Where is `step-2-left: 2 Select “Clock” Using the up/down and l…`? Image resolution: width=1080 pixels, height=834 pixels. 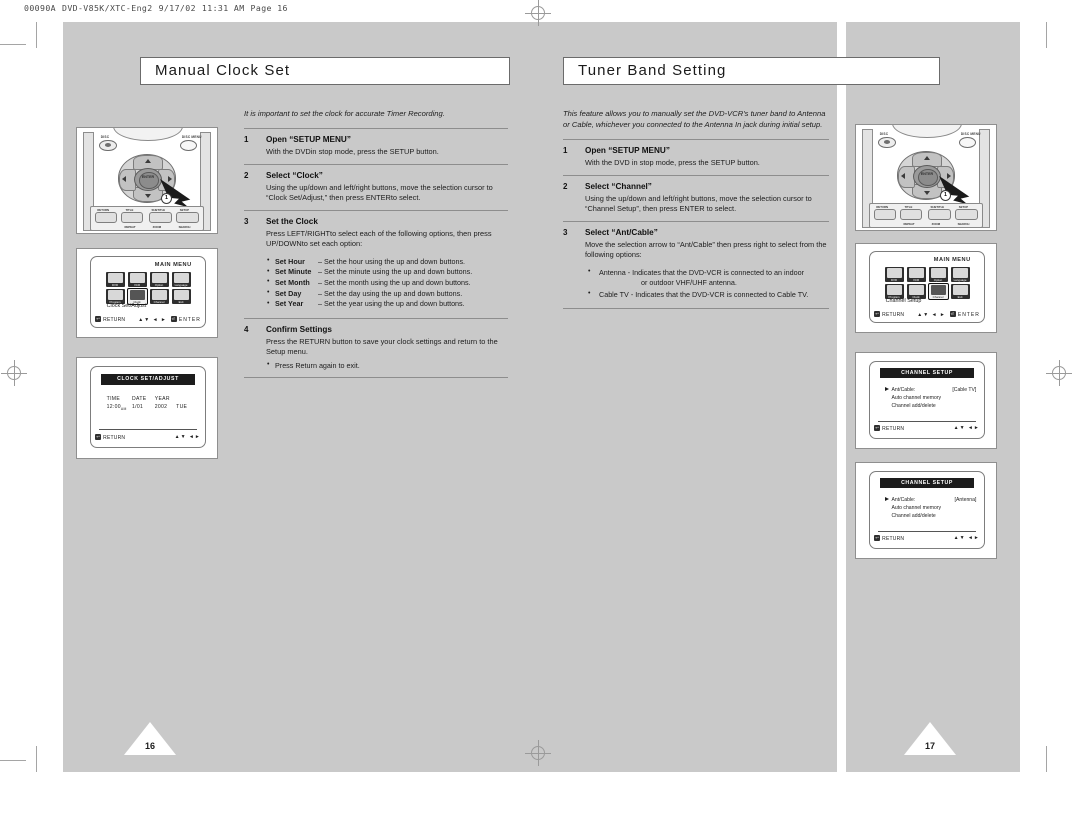 step-2-left: 2 Select “Clock” Using the up/down and l… is located at coordinates (376, 187).